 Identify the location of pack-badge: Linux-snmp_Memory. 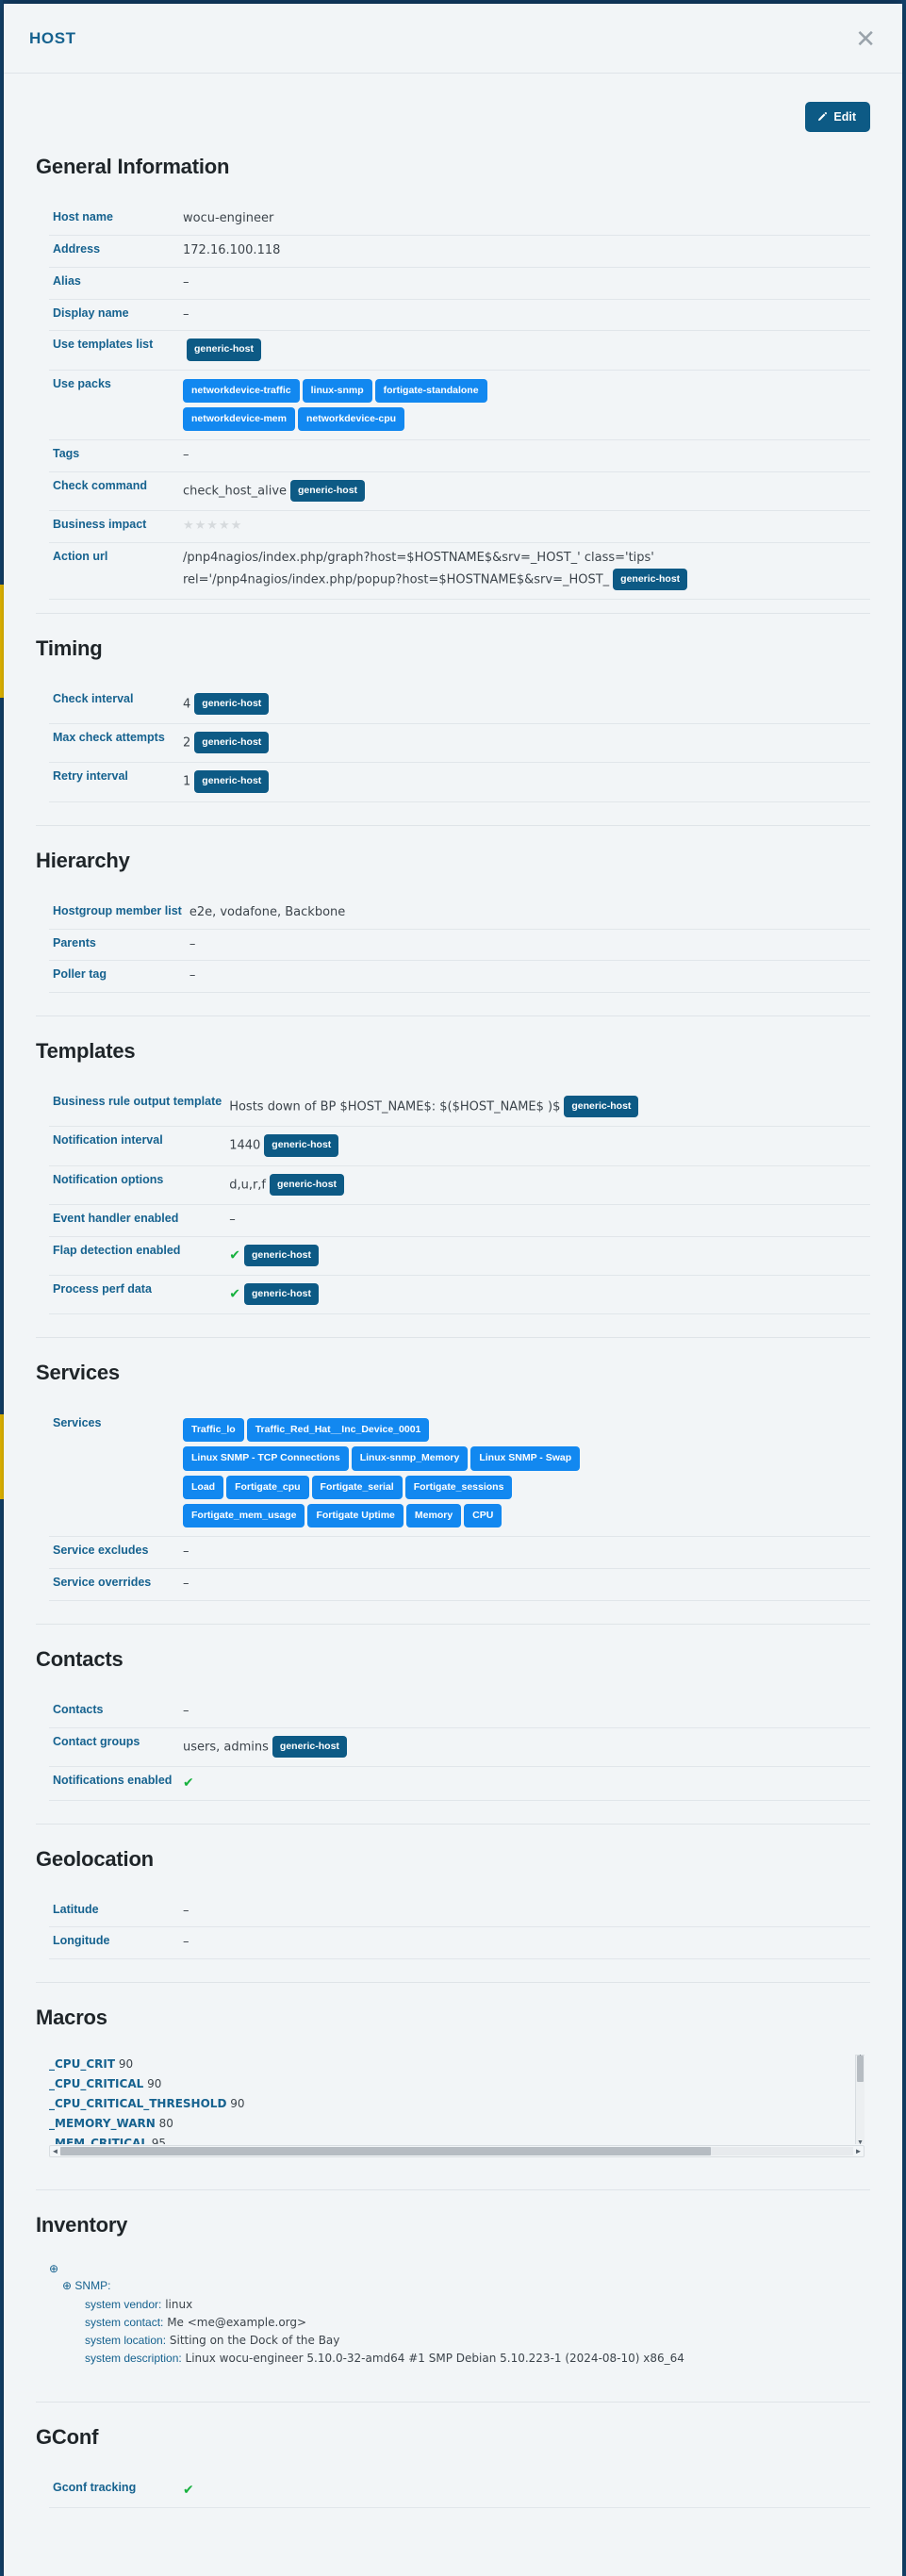
(410, 1458).